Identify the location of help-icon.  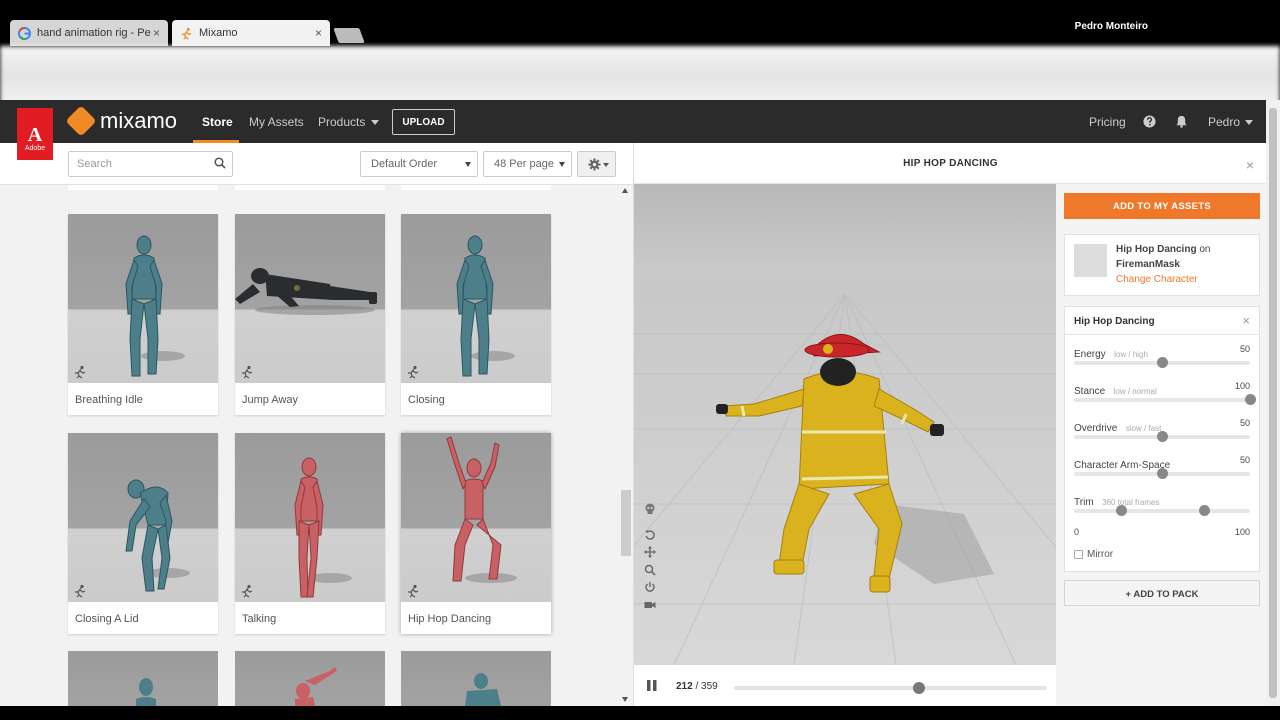
(1149, 121).